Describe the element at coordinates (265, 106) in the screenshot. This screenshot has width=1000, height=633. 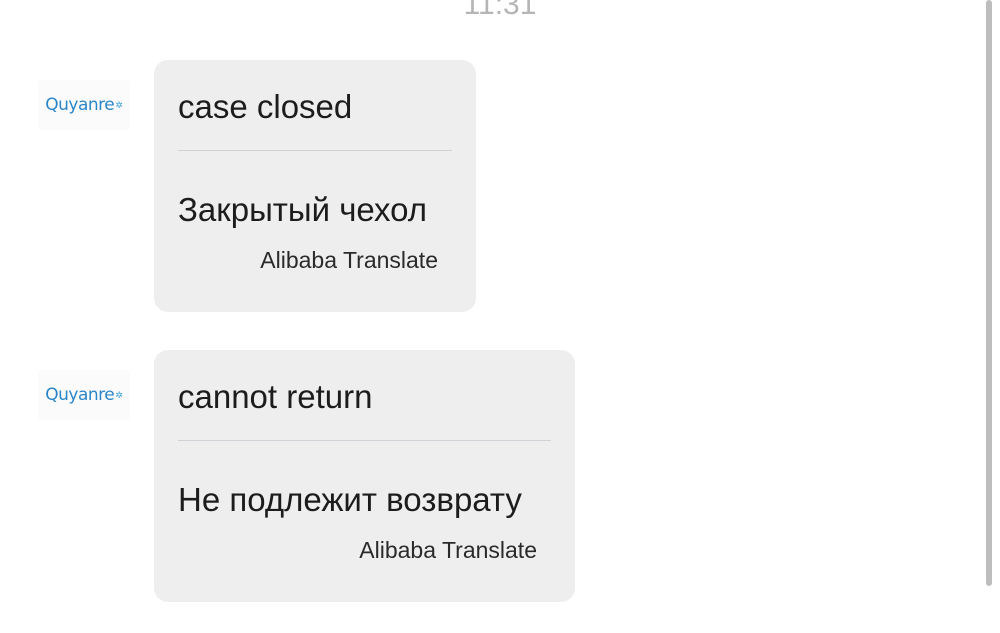
I see `original-text: case closed` at that location.